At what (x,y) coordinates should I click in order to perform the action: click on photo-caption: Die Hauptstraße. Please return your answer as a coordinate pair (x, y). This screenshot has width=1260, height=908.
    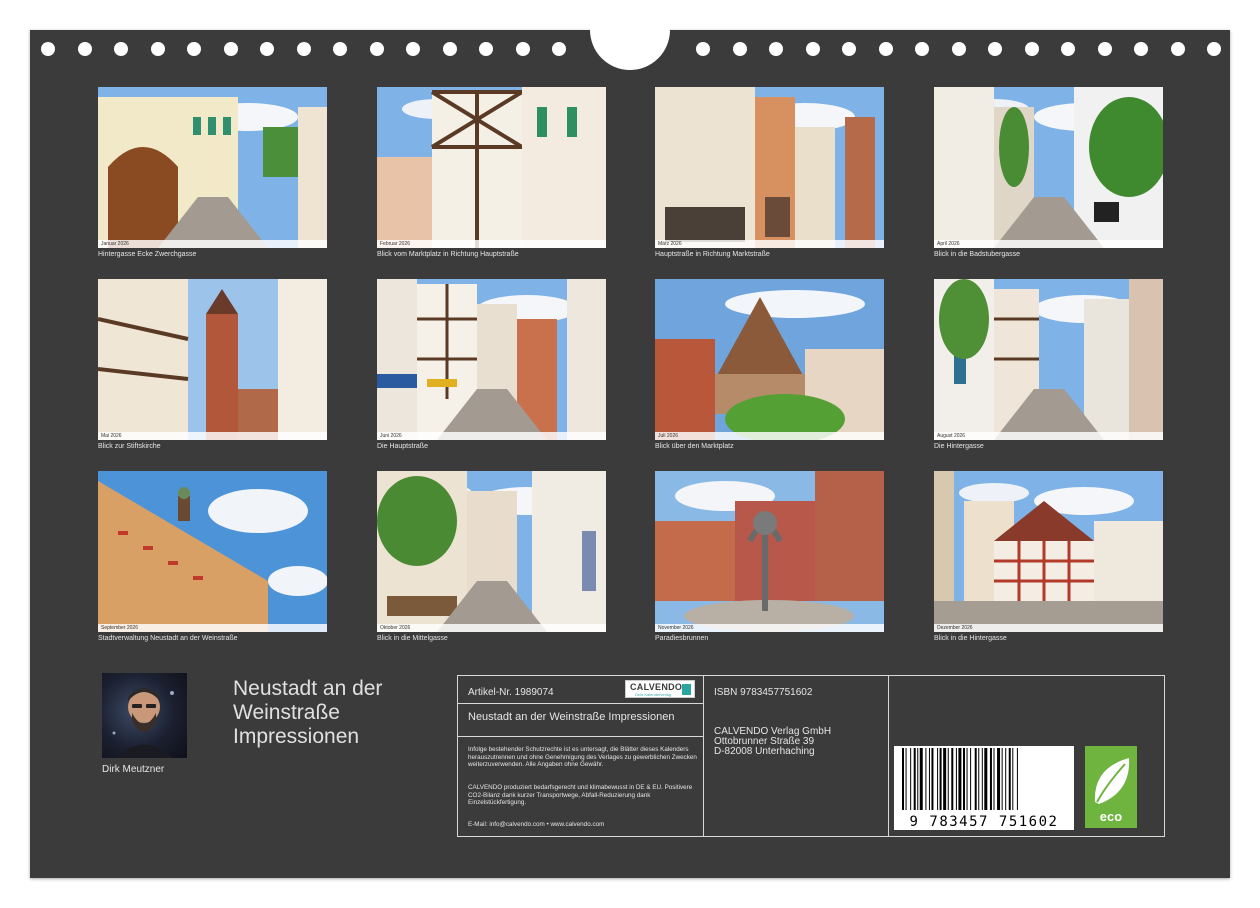
    Looking at the image, I should click on (402, 446).